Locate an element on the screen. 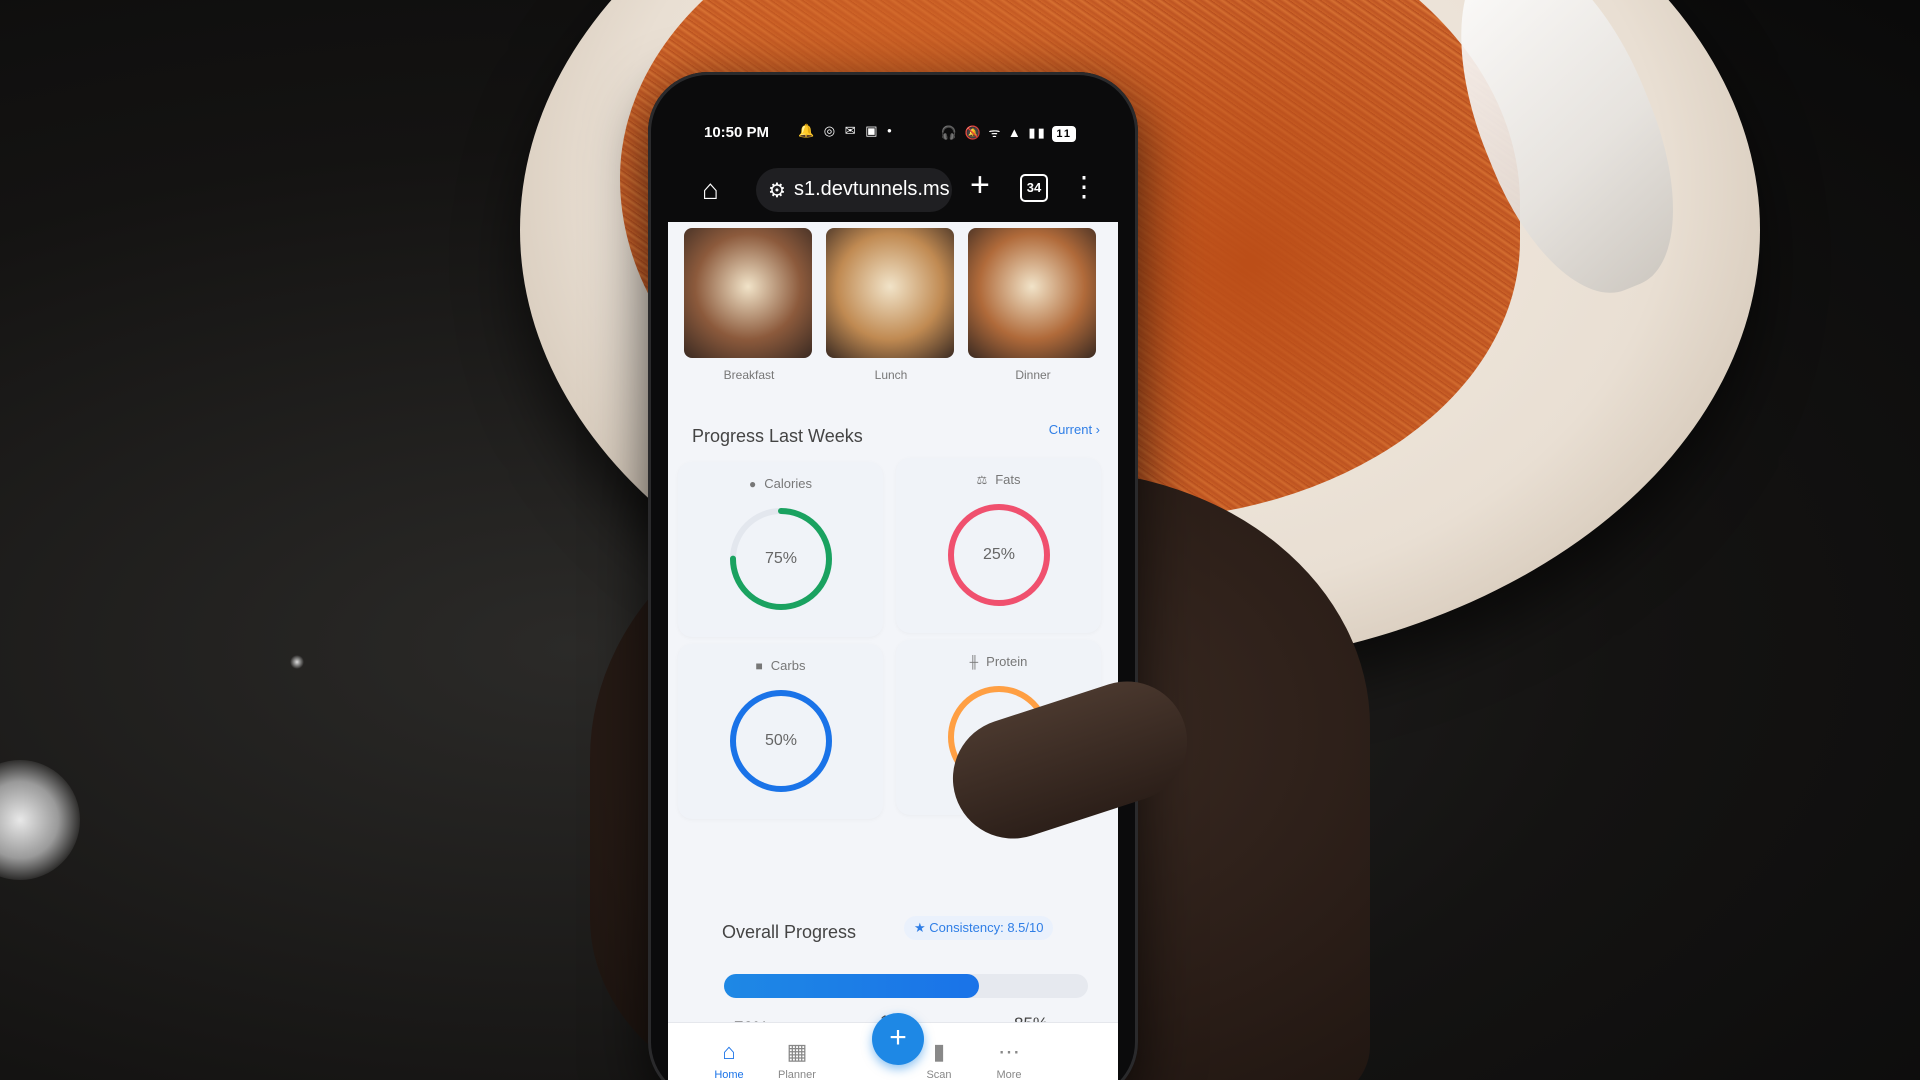 This screenshot has height=1080, width=1920. nav-scan: ▮ Scan is located at coordinates (939, 1059).